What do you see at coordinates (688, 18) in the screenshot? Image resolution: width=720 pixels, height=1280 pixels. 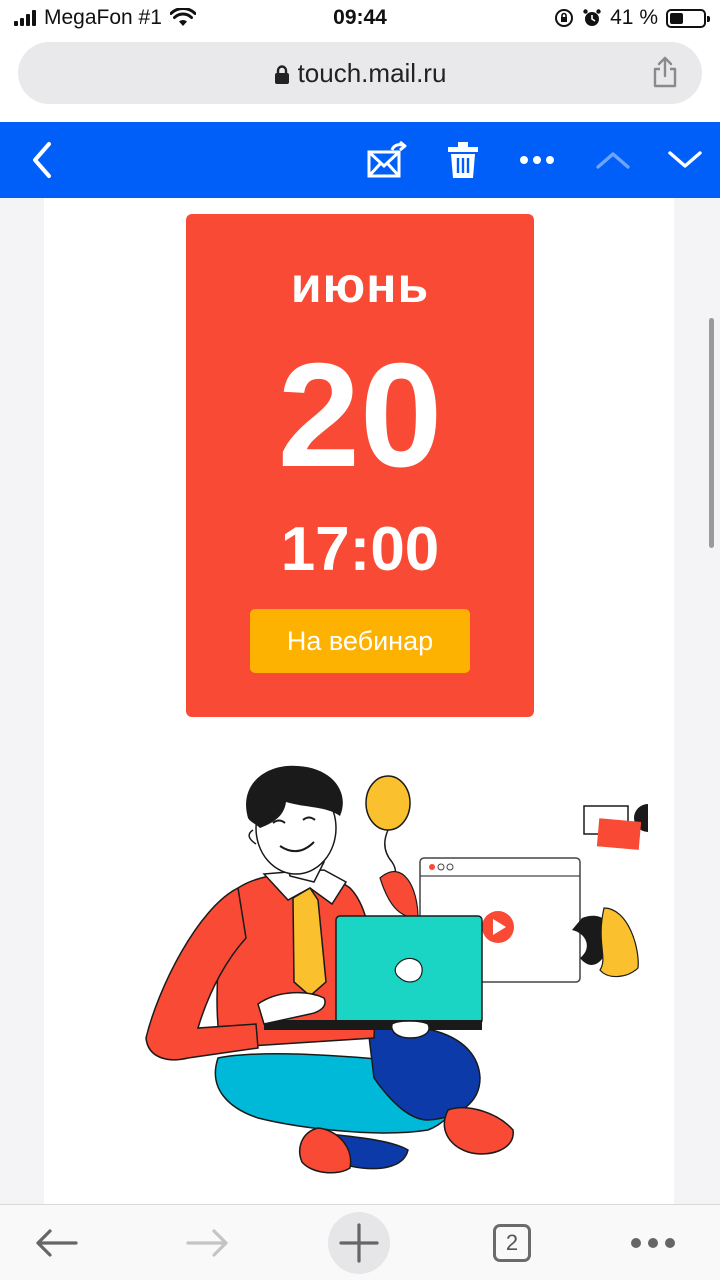 I see `battery-icon` at bounding box center [688, 18].